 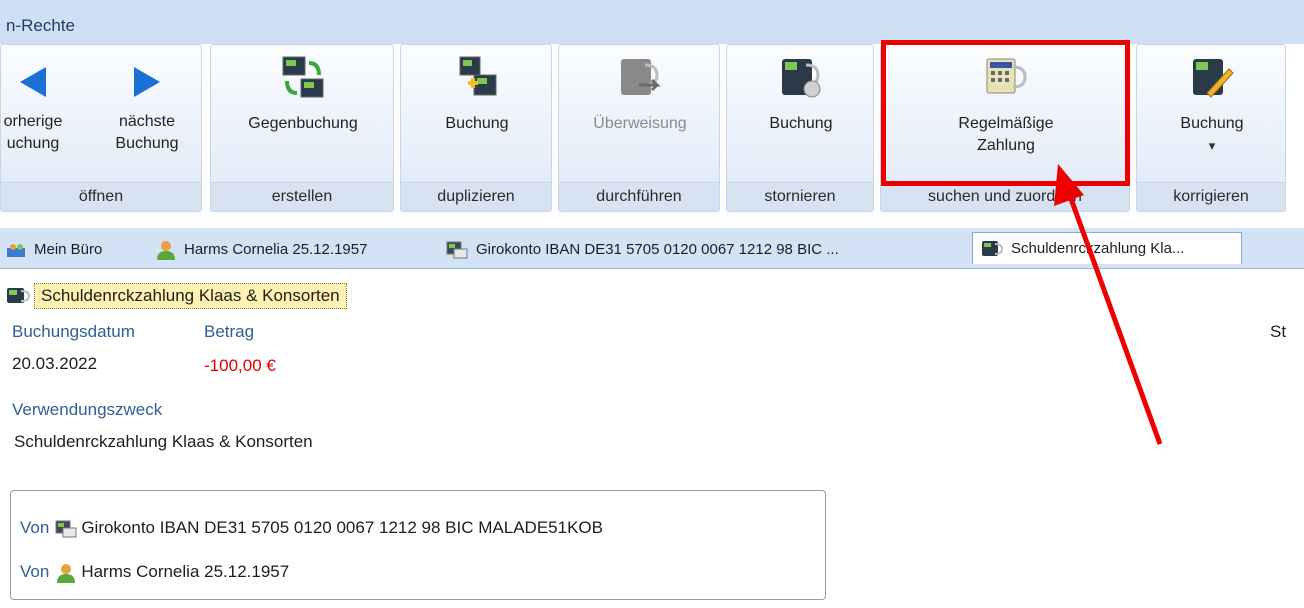 I want to click on transfer-label: Überweisung, so click(x=640, y=123).